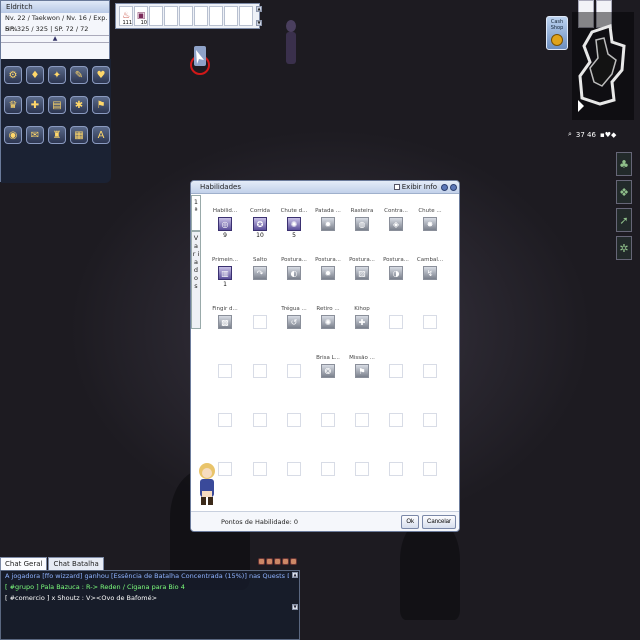 The image size is (640, 640). Describe the element at coordinates (225, 224) in the screenshot. I see `skill-icon: ◎` at that location.